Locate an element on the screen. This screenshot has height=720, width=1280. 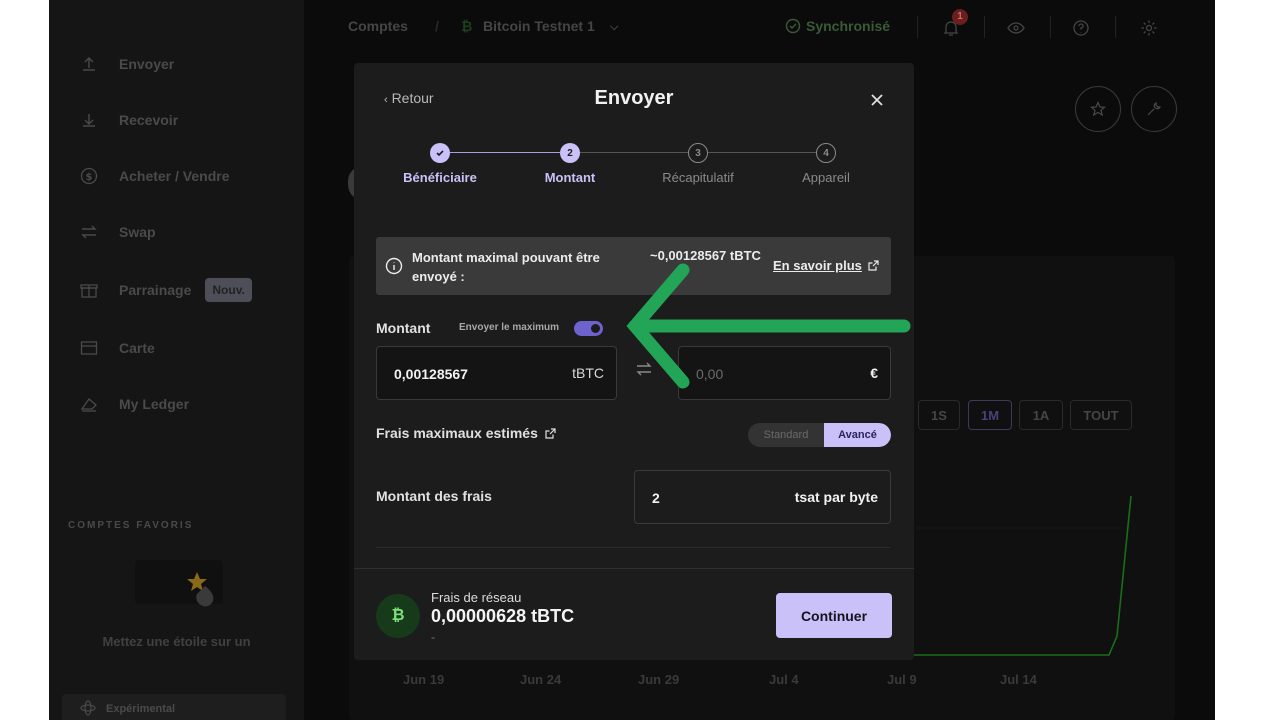
sidebar-item-label: Carte is located at coordinates (137, 348).